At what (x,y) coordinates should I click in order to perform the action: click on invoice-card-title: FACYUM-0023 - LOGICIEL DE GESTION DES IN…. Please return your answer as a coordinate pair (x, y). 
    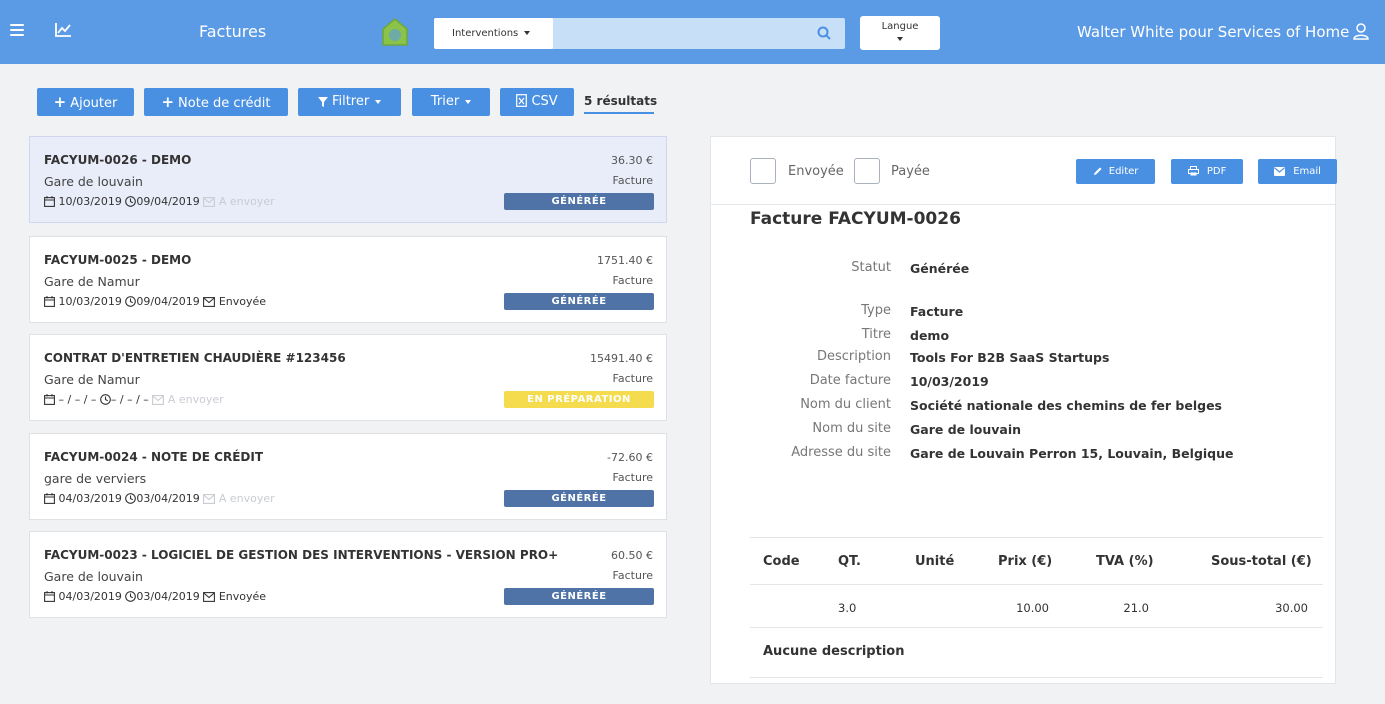
    Looking at the image, I should click on (301, 555).